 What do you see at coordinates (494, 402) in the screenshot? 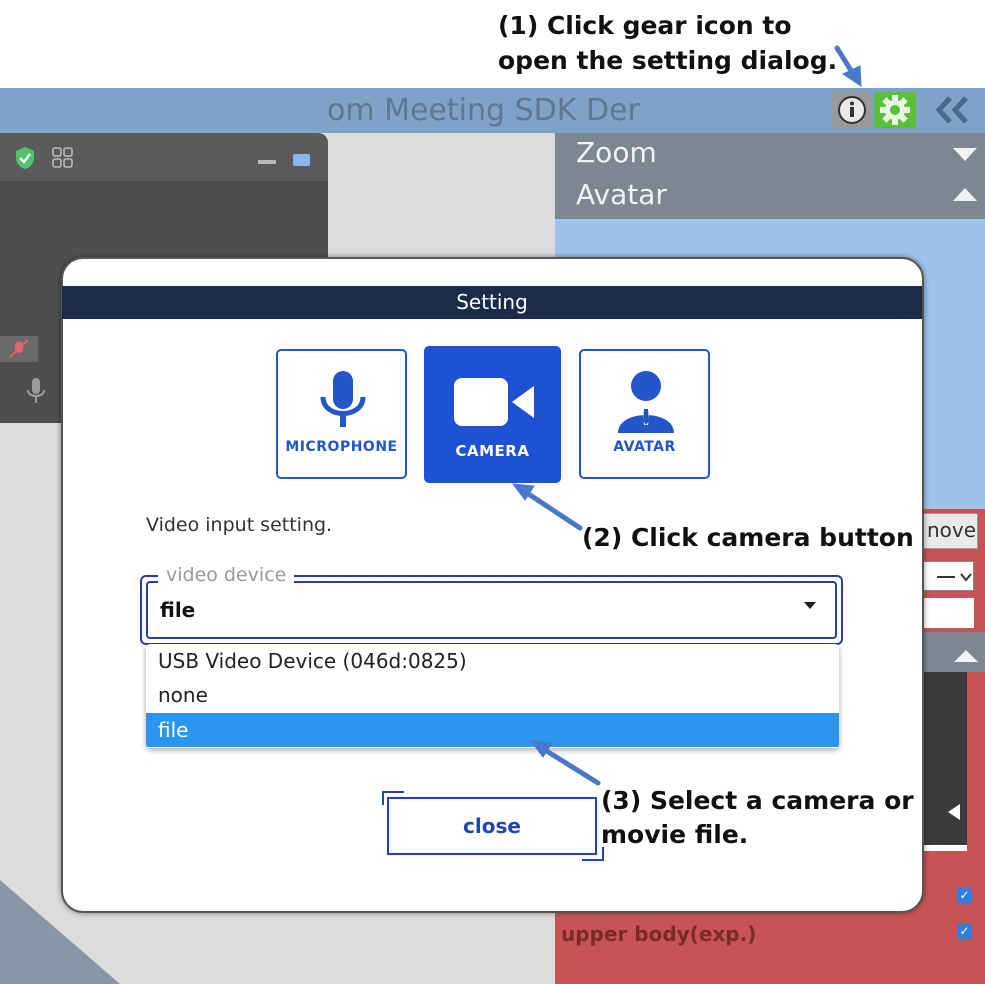
I see `video-camera-icon` at bounding box center [494, 402].